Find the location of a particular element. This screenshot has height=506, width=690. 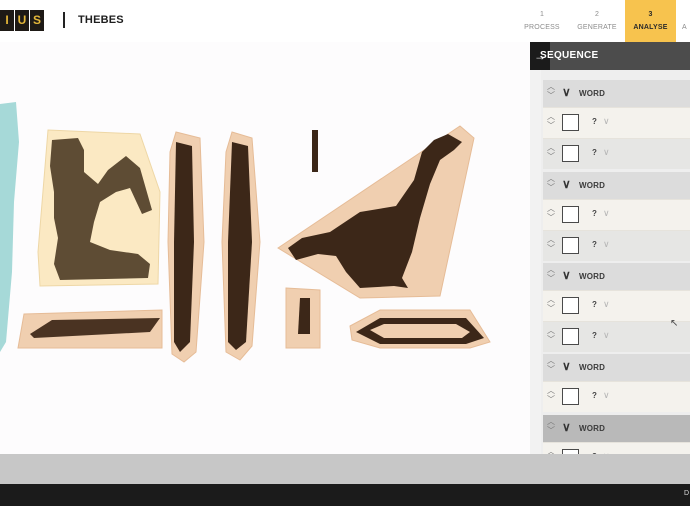

step-number: 3 is located at coordinates (650, 14).